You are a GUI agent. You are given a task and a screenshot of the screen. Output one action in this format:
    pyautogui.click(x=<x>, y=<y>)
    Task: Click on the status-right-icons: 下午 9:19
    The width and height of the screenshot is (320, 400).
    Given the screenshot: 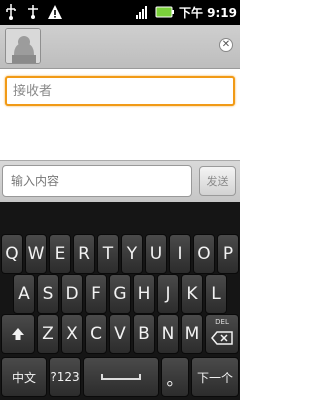 What is the action you would take?
    pyautogui.click(x=186, y=12)
    